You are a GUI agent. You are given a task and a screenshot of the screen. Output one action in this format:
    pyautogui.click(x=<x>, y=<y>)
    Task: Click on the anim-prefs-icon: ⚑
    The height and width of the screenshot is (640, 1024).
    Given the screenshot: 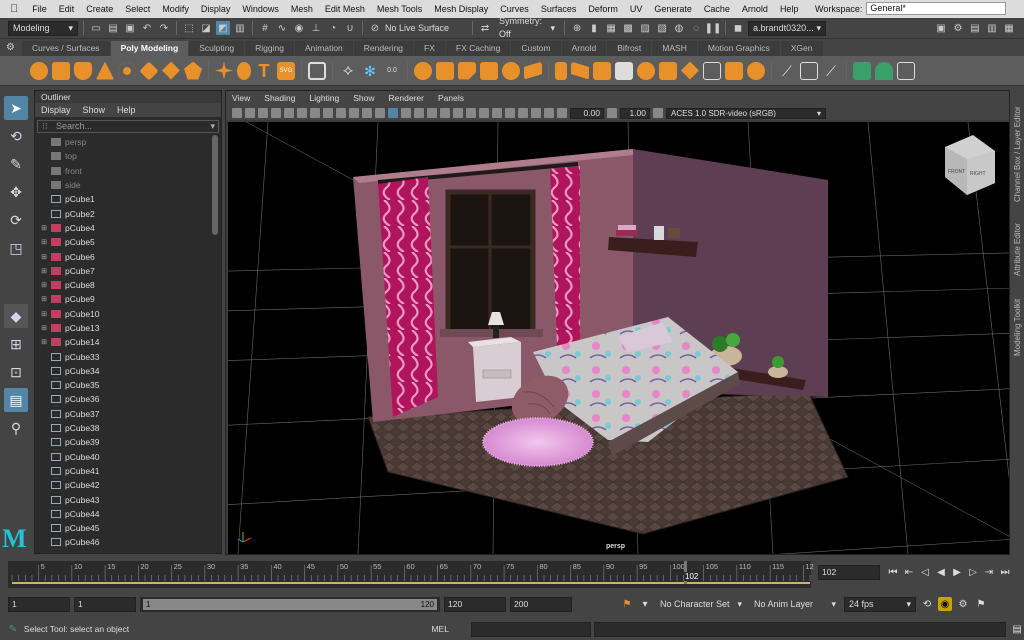 What is the action you would take?
    pyautogui.click(x=981, y=604)
    